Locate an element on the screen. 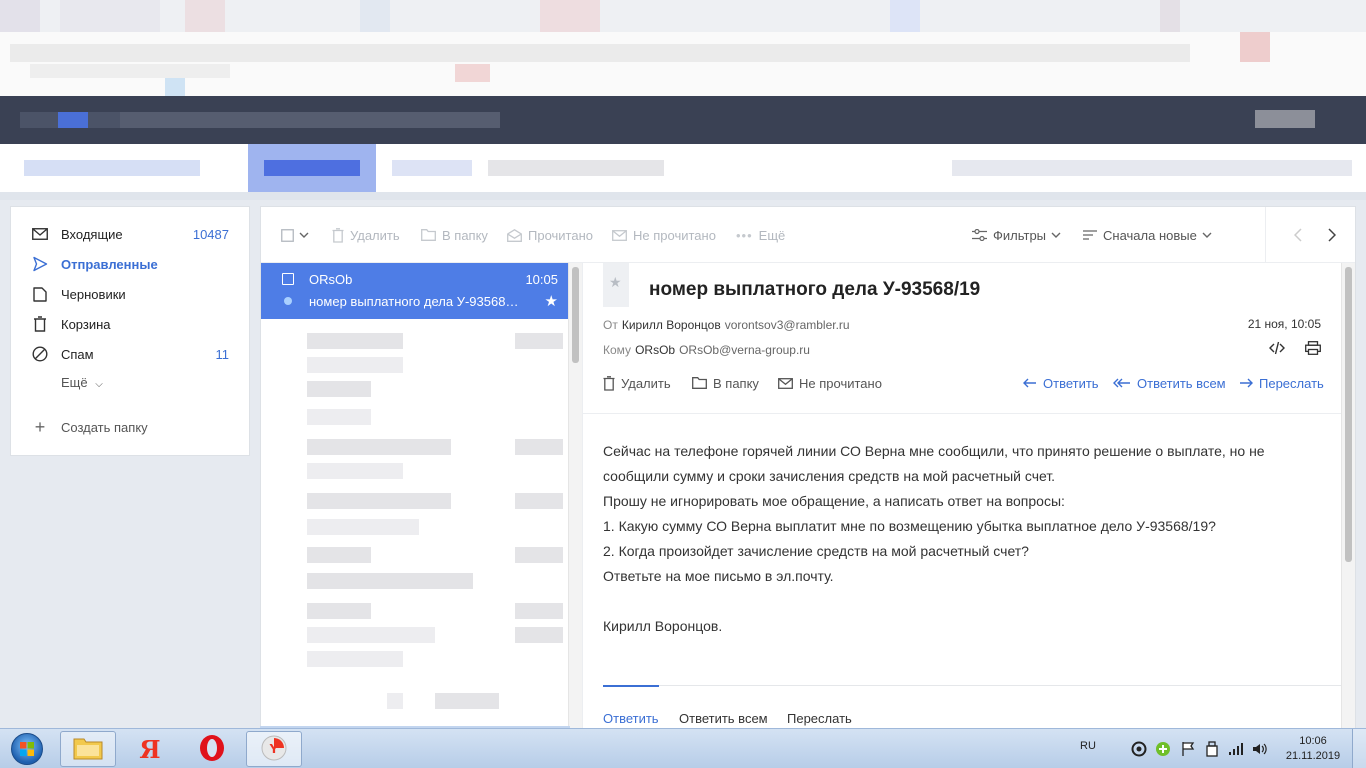  filters-button: Фильтры is located at coordinates (1016, 235).